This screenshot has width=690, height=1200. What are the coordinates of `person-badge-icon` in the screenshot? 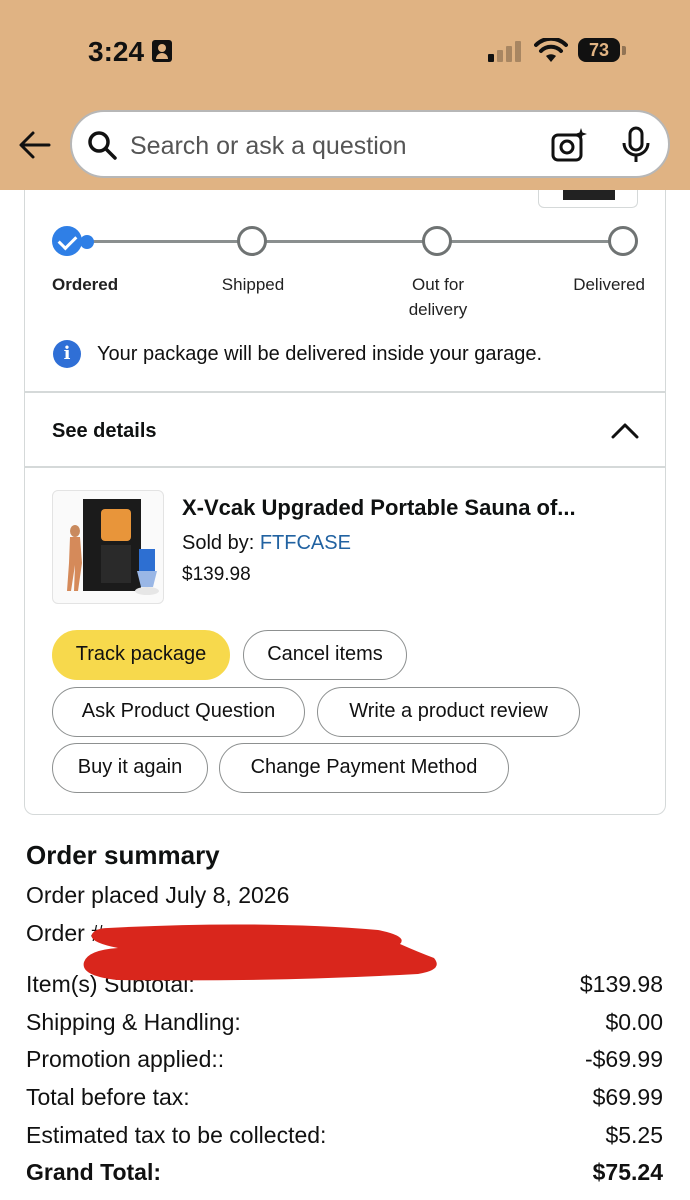 It's located at (162, 51).